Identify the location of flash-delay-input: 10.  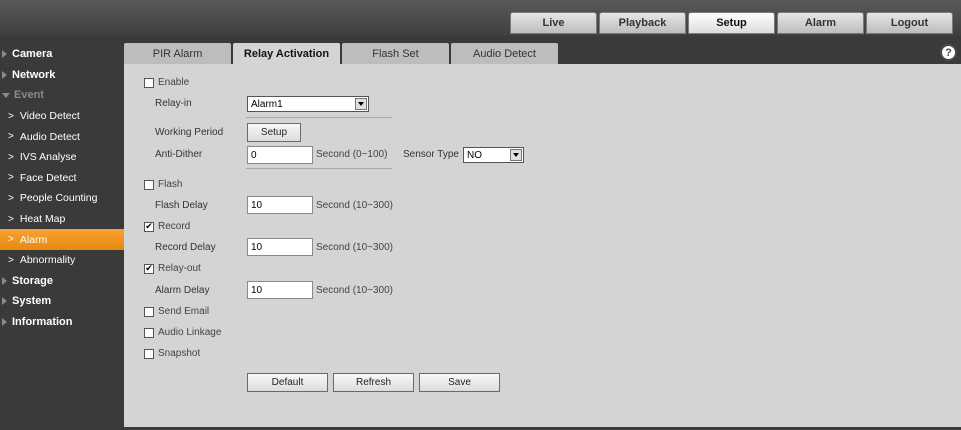
(280, 205).